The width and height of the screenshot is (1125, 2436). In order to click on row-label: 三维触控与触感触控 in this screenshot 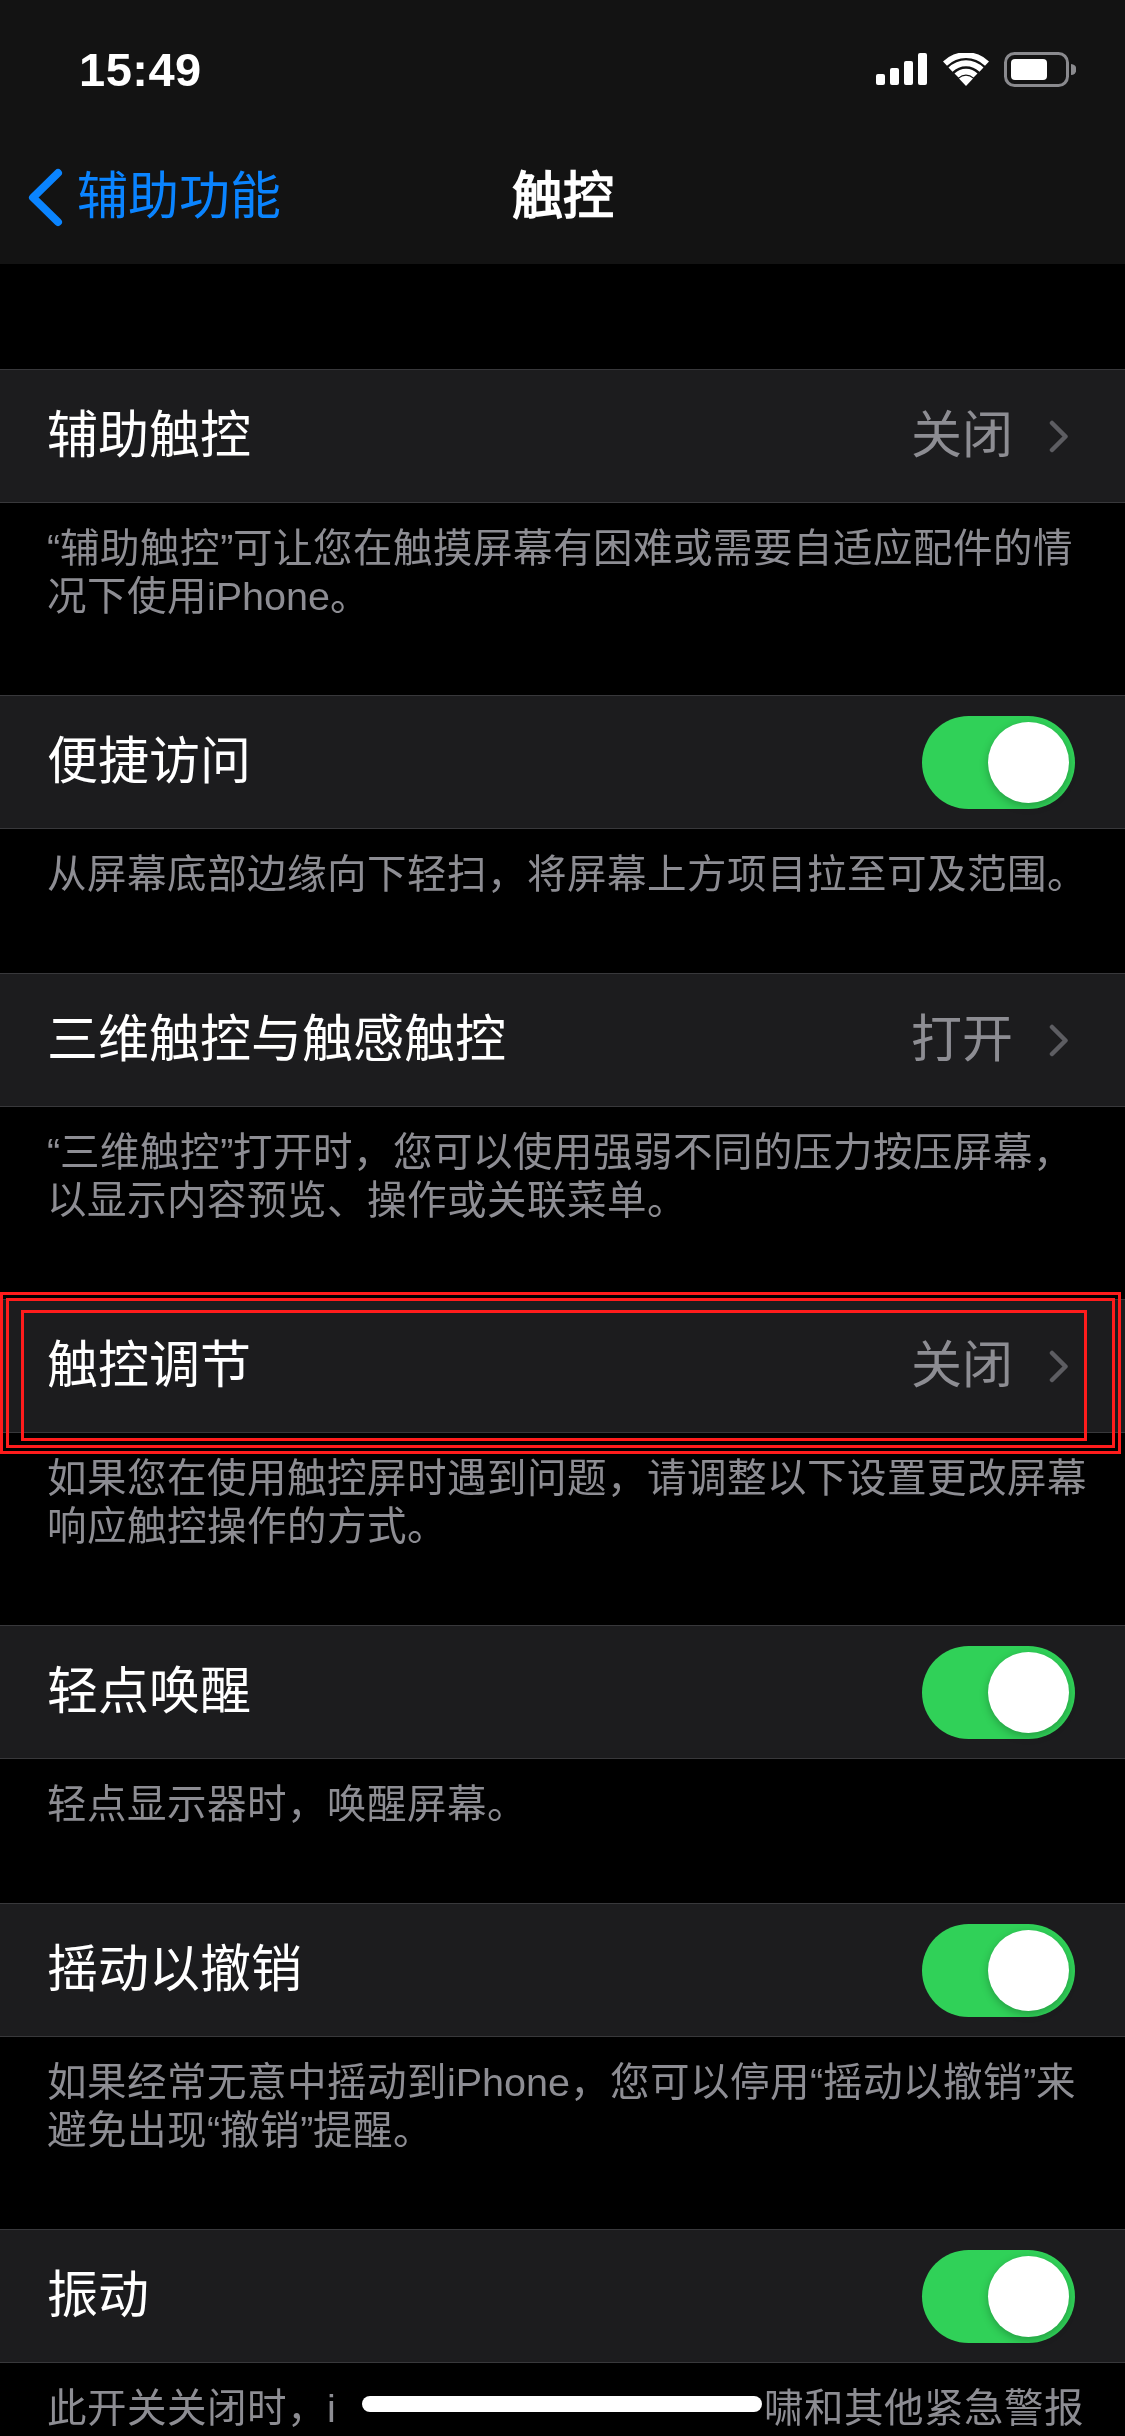, I will do `click(276, 1040)`.